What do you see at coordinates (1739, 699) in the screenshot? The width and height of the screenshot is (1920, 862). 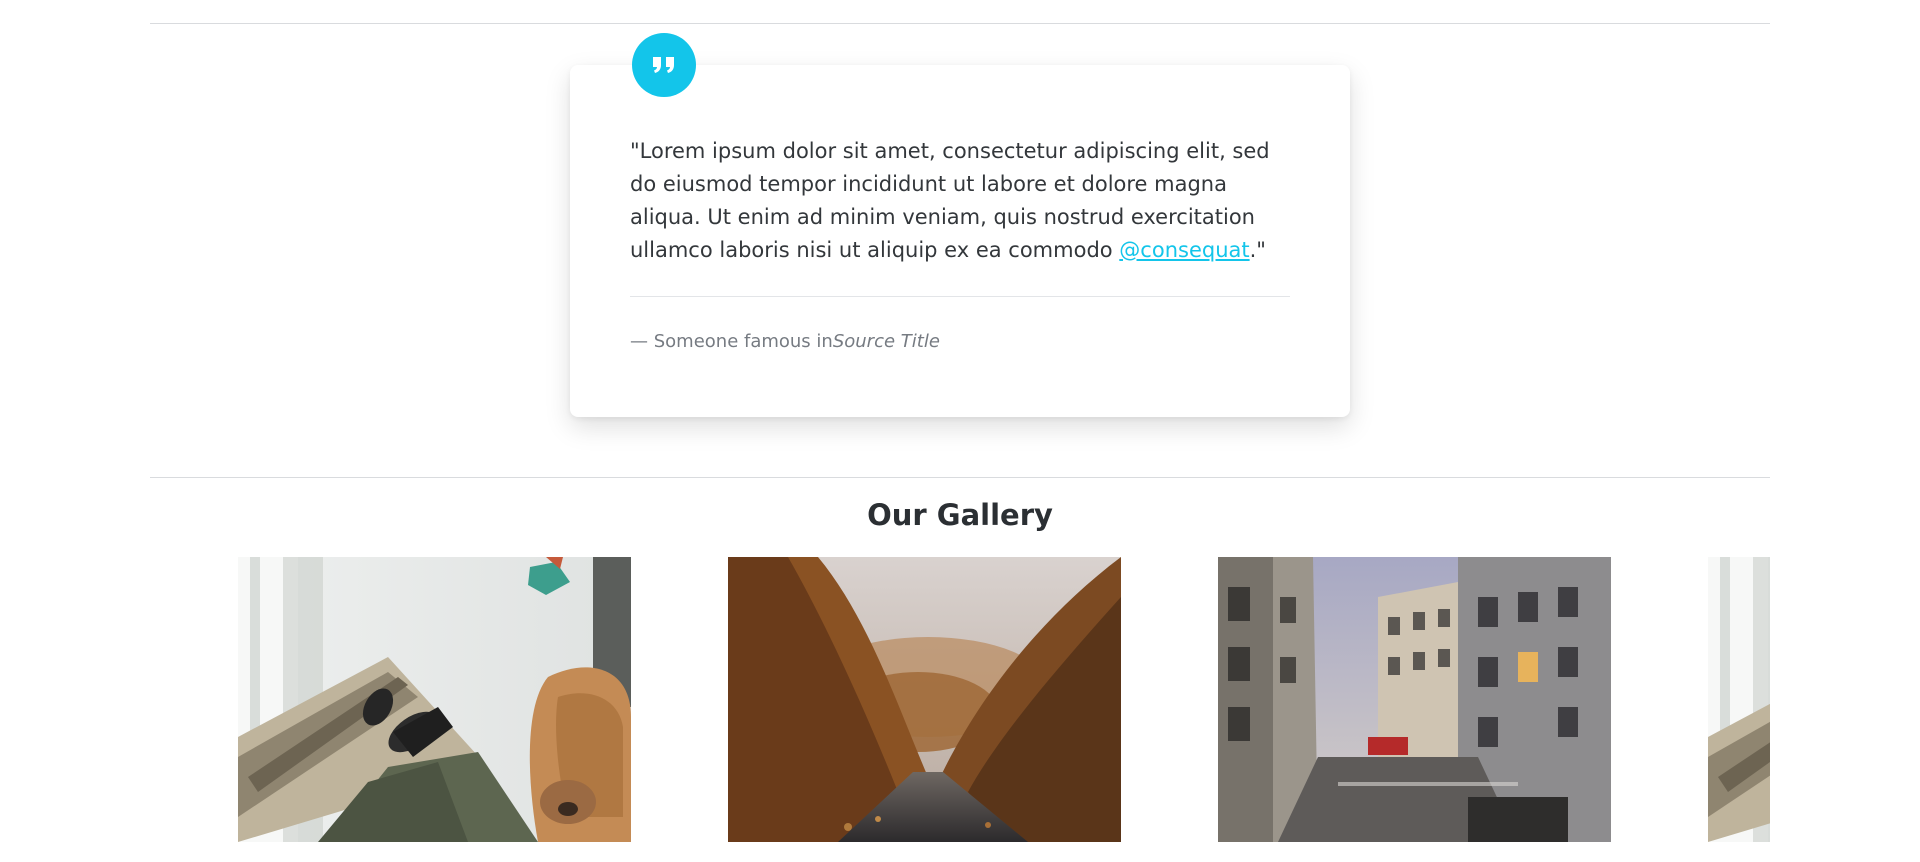 I see `gallery-image-hammock-repeat` at bounding box center [1739, 699].